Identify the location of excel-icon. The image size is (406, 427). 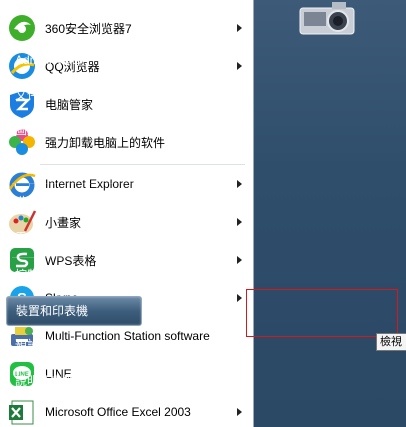
(22, 411).